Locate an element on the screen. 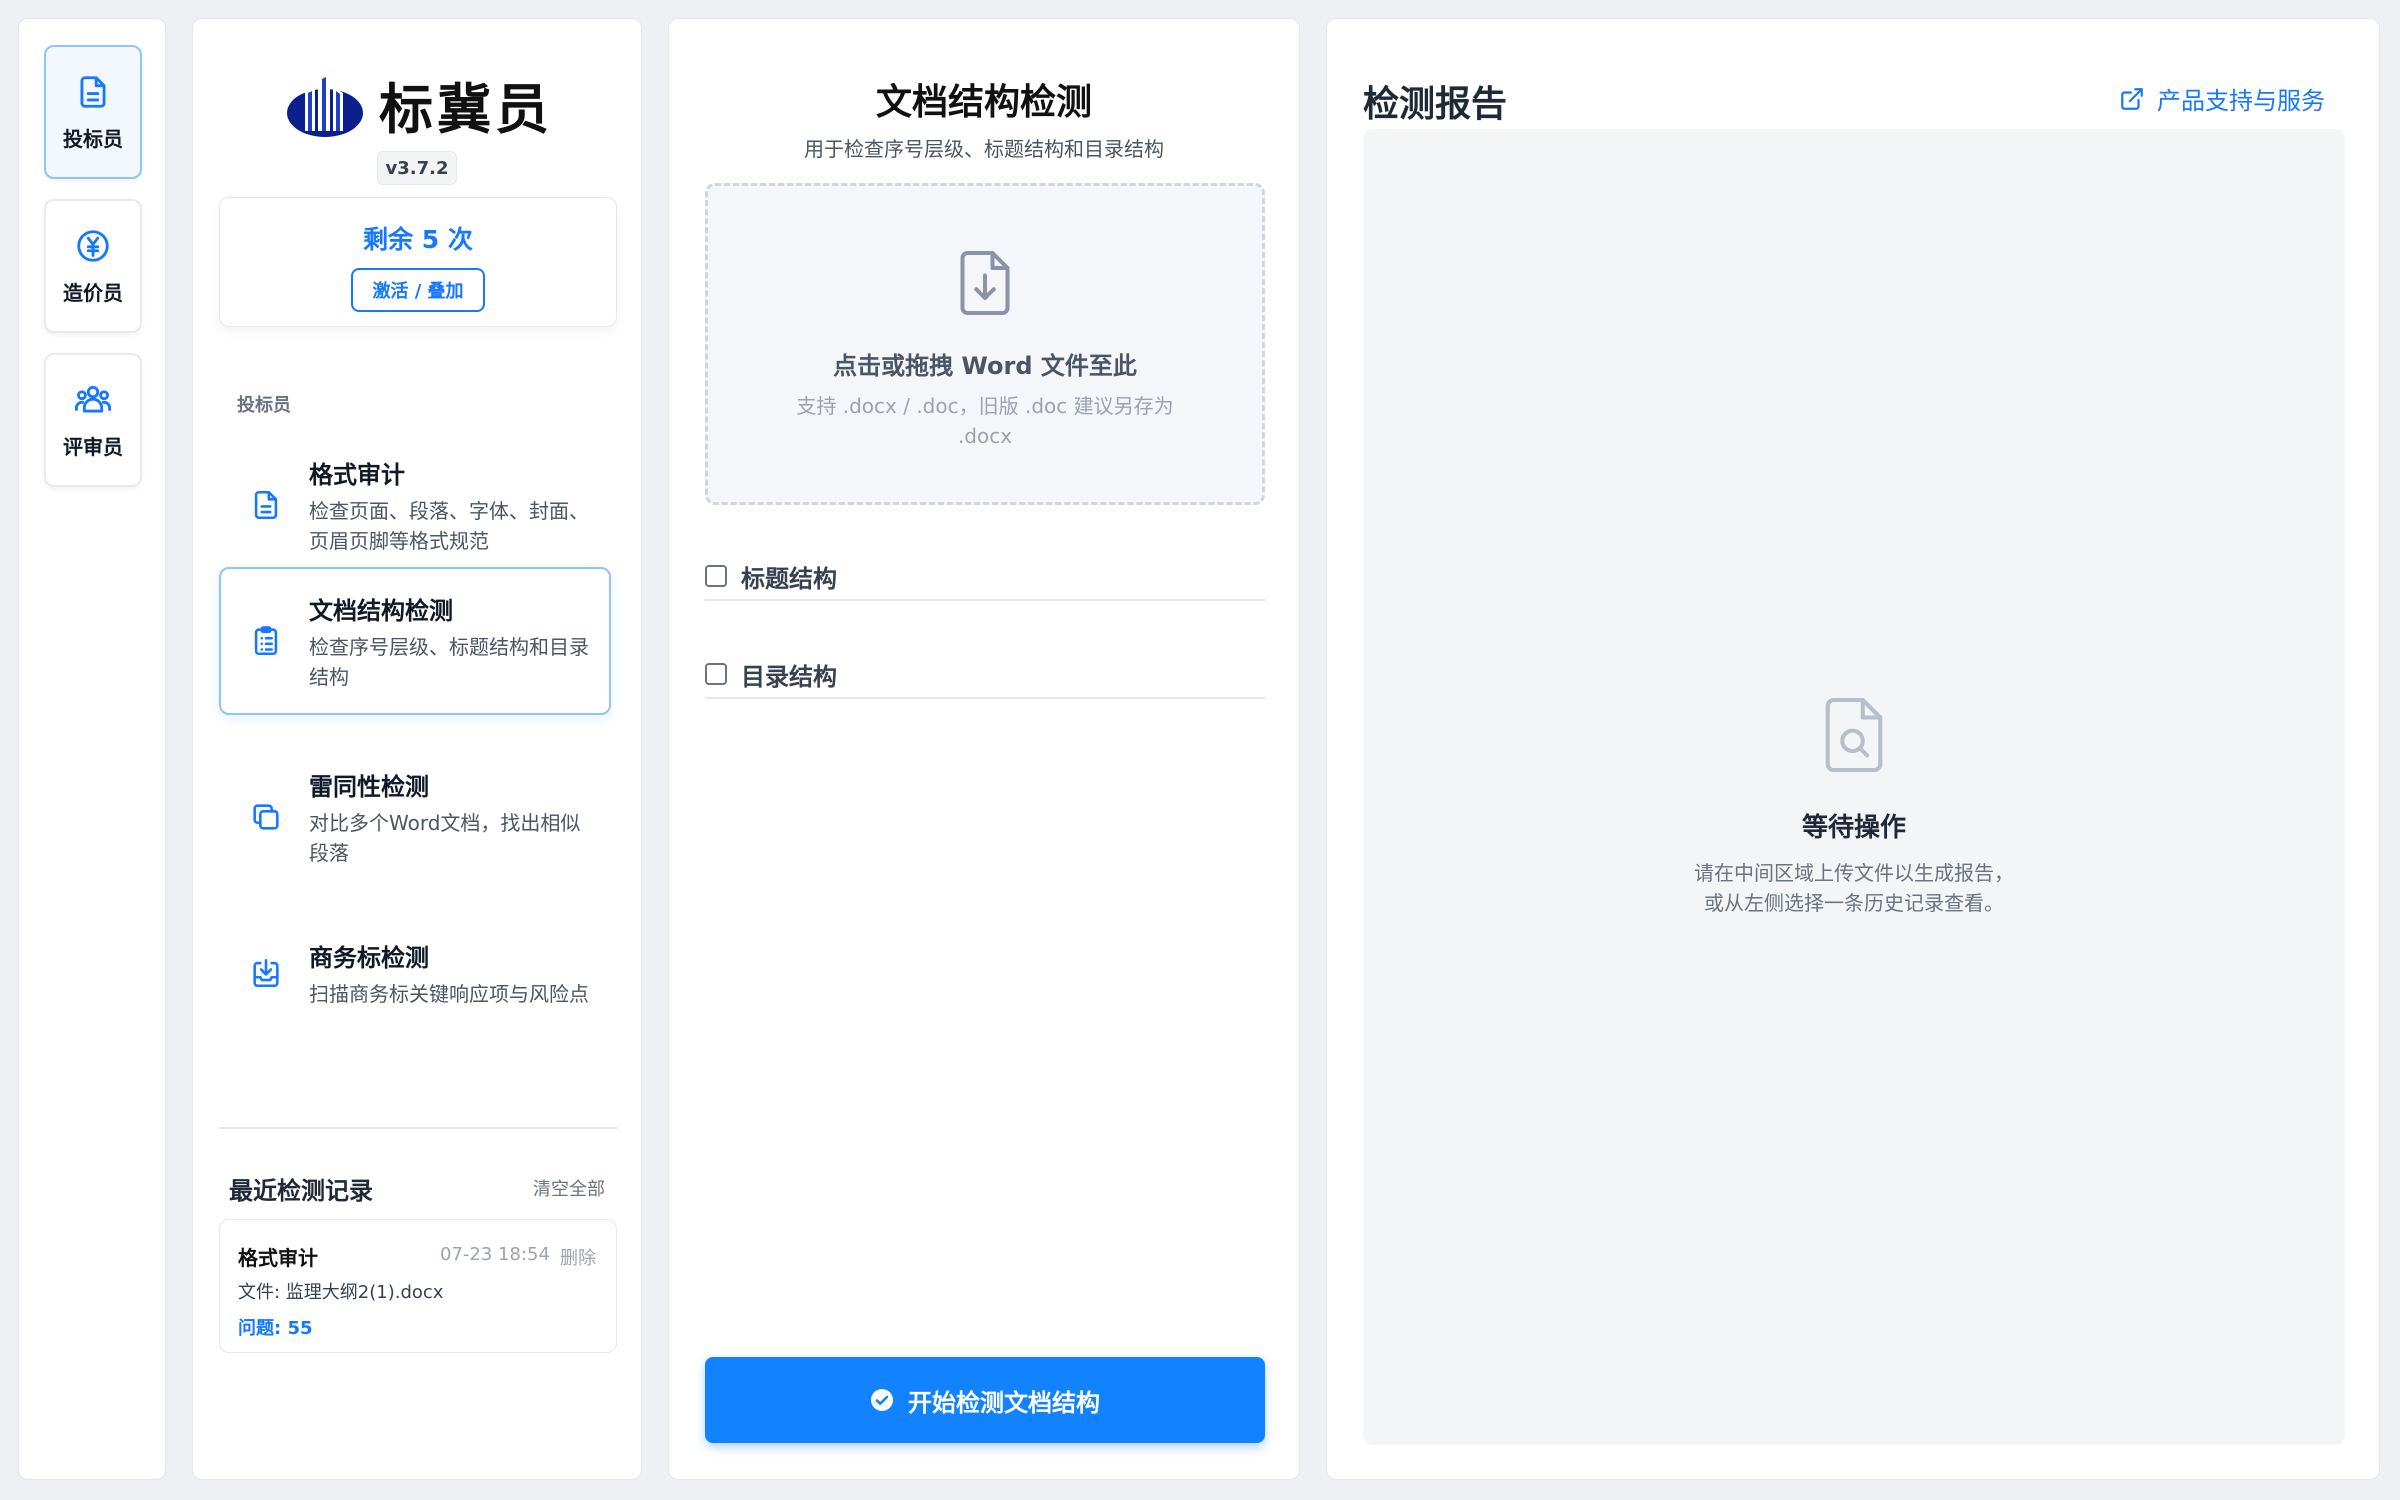 This screenshot has height=1500, width=2400. empty-desc-line: 或从左侧选择一条历史记录查看。 is located at coordinates (1854, 903).